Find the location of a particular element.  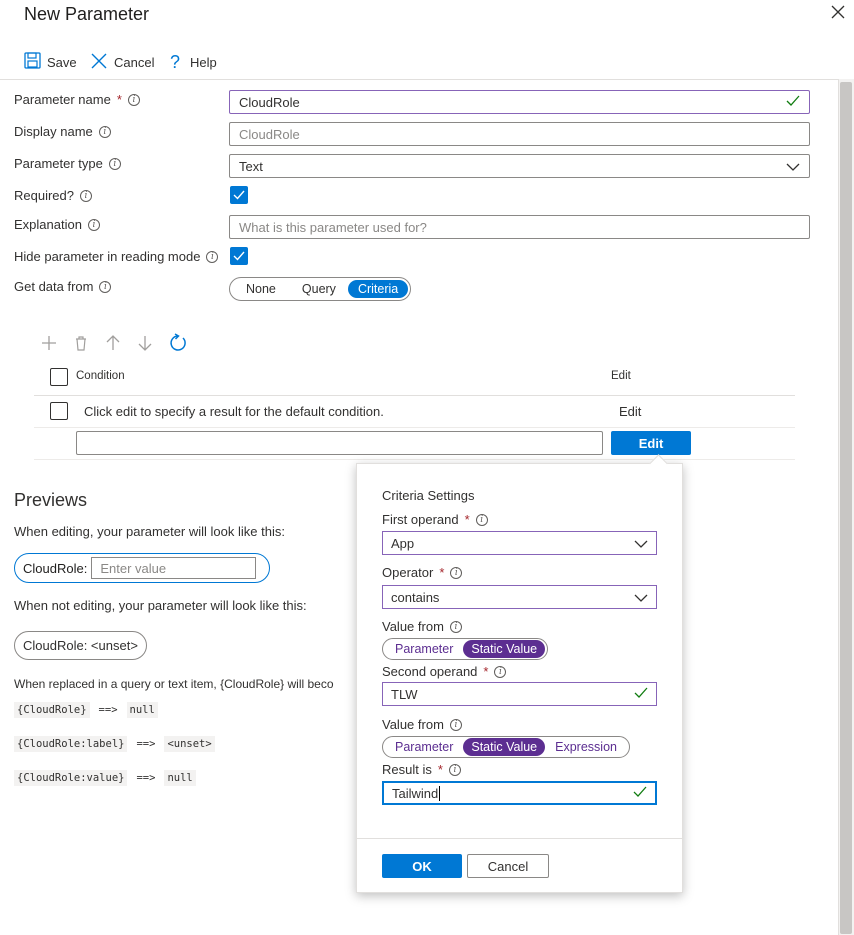

result-is-text-value: Tailwind is located at coordinates (415, 793).